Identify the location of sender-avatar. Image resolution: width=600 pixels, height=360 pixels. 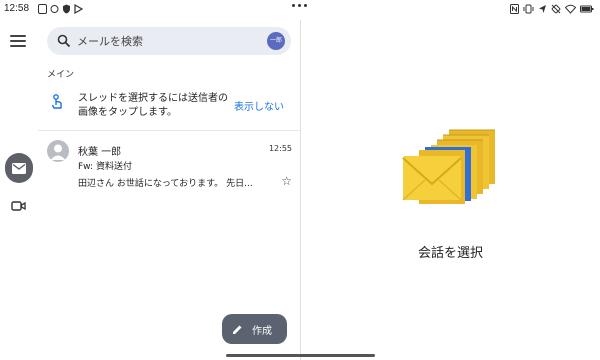
(58, 151).